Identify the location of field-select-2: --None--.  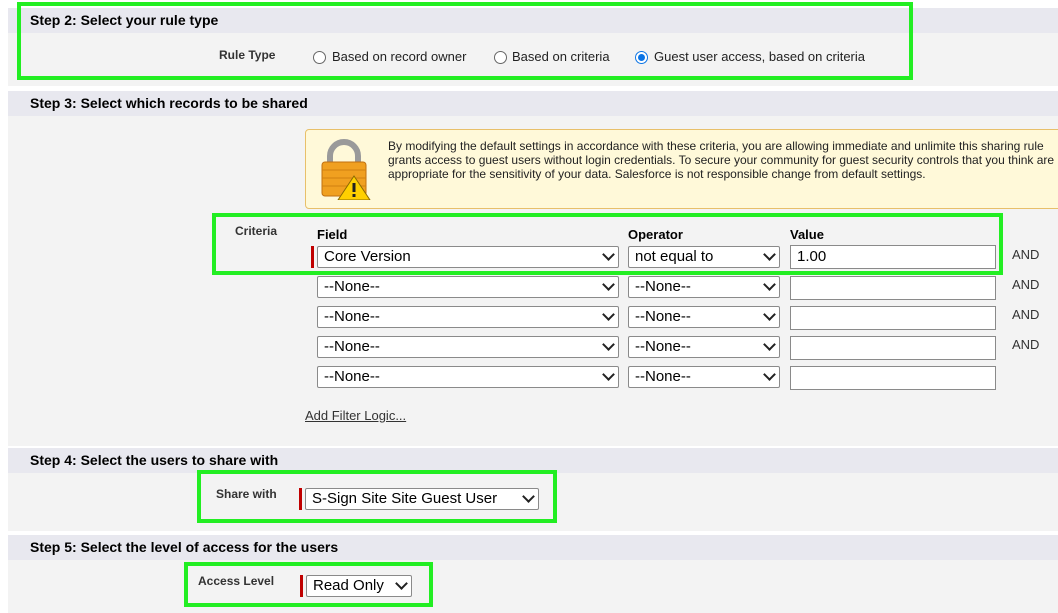
(468, 287).